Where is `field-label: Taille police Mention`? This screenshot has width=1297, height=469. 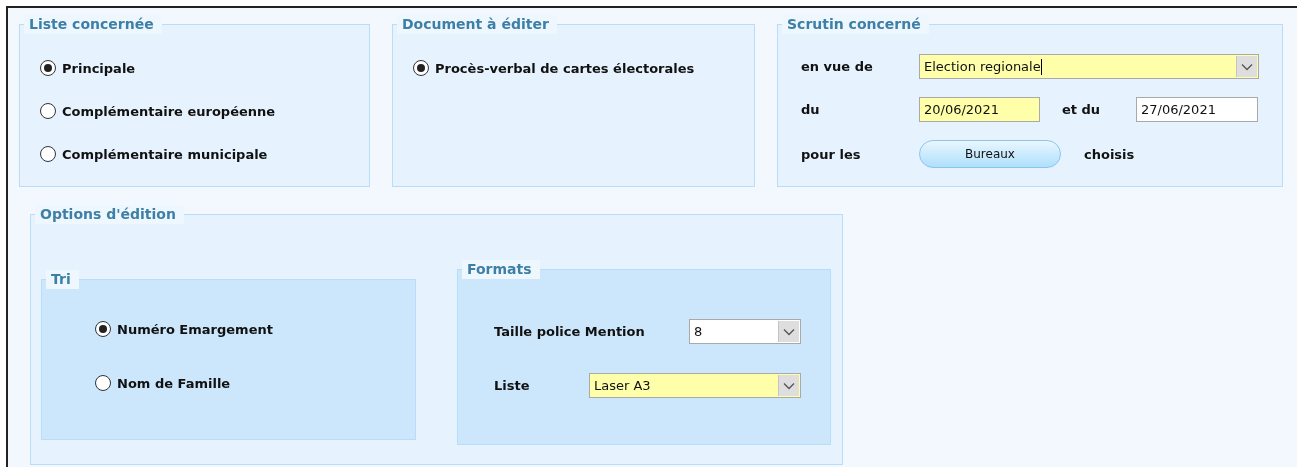
field-label: Taille police Mention is located at coordinates (569, 331).